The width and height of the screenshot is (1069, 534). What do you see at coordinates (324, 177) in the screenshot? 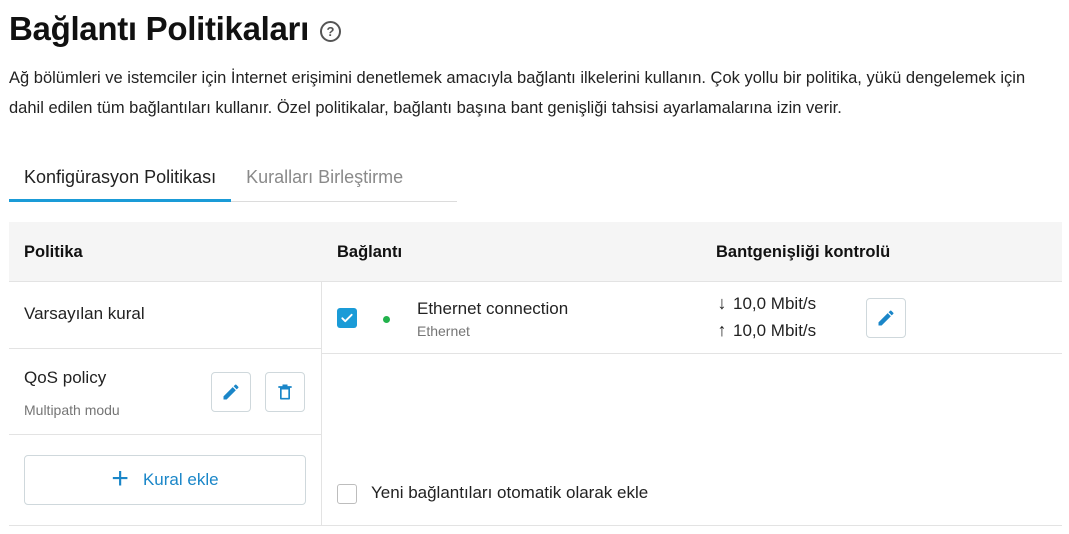
I see `tab-merge-rules: Kuralları Birleştirme` at bounding box center [324, 177].